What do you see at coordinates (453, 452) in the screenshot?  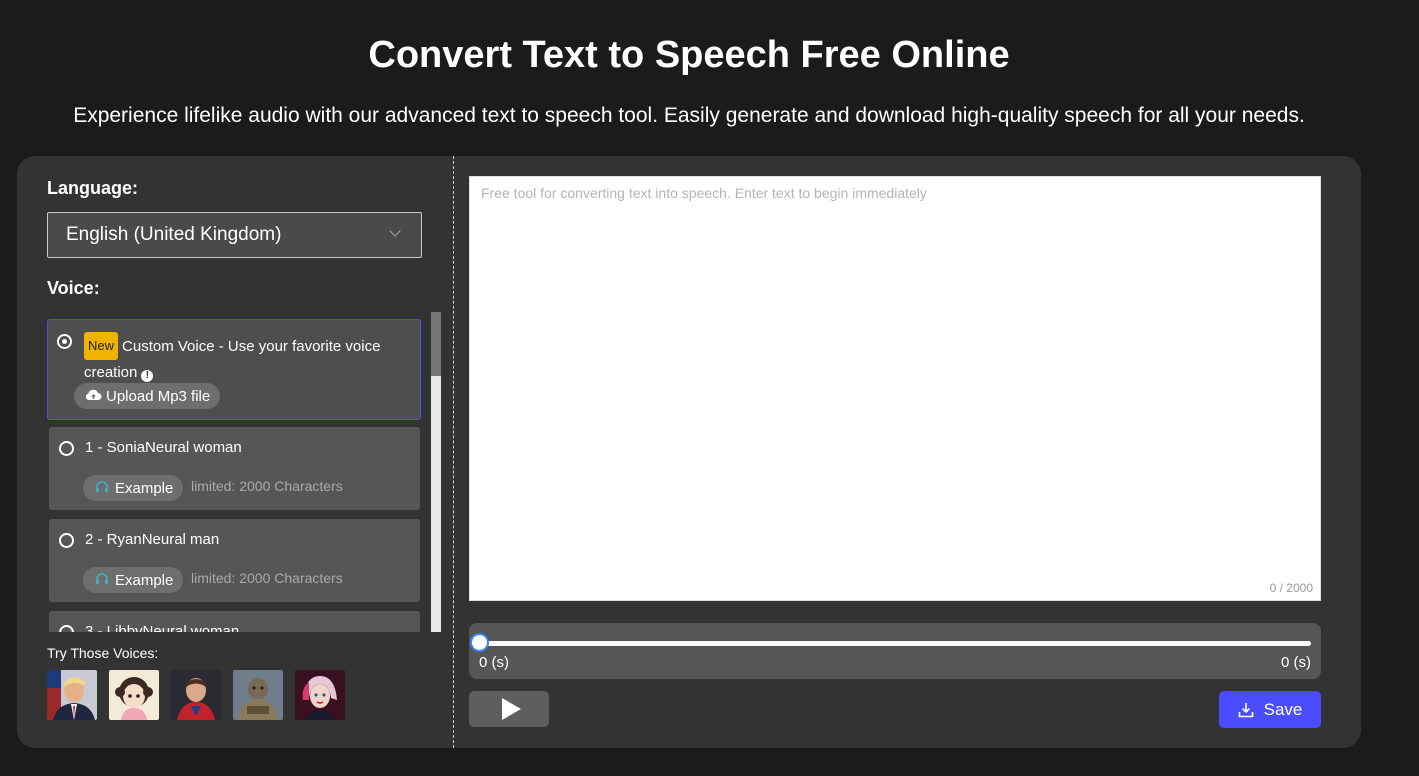 I see `column-divider` at bounding box center [453, 452].